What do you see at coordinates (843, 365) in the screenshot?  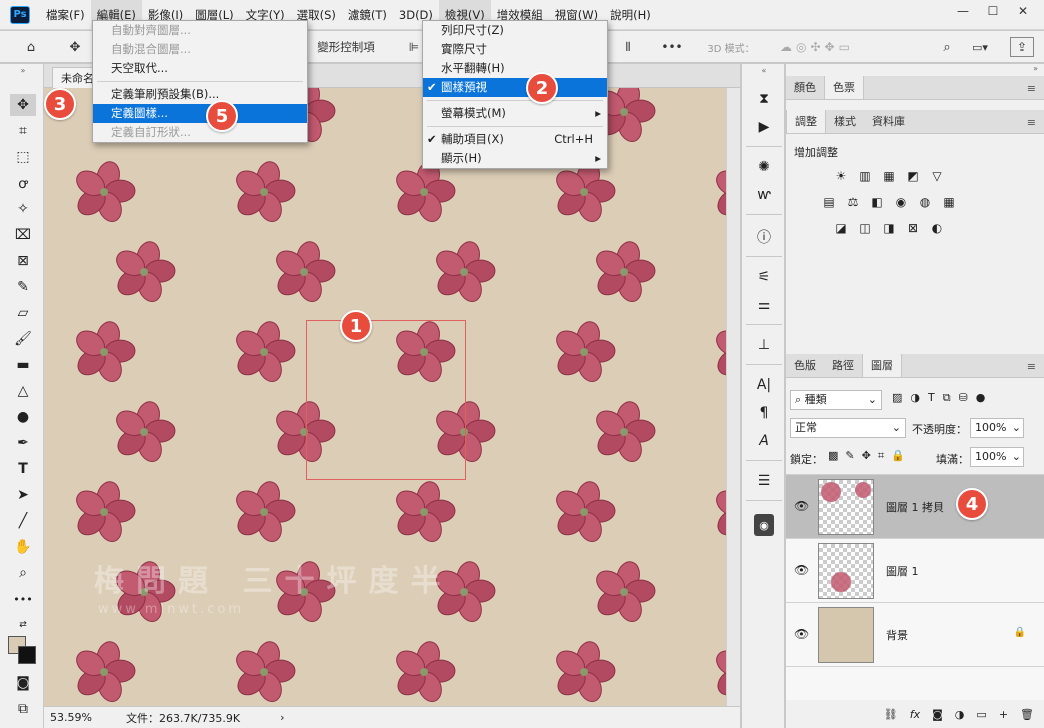 I see `tab-paths: 路徑` at bounding box center [843, 365].